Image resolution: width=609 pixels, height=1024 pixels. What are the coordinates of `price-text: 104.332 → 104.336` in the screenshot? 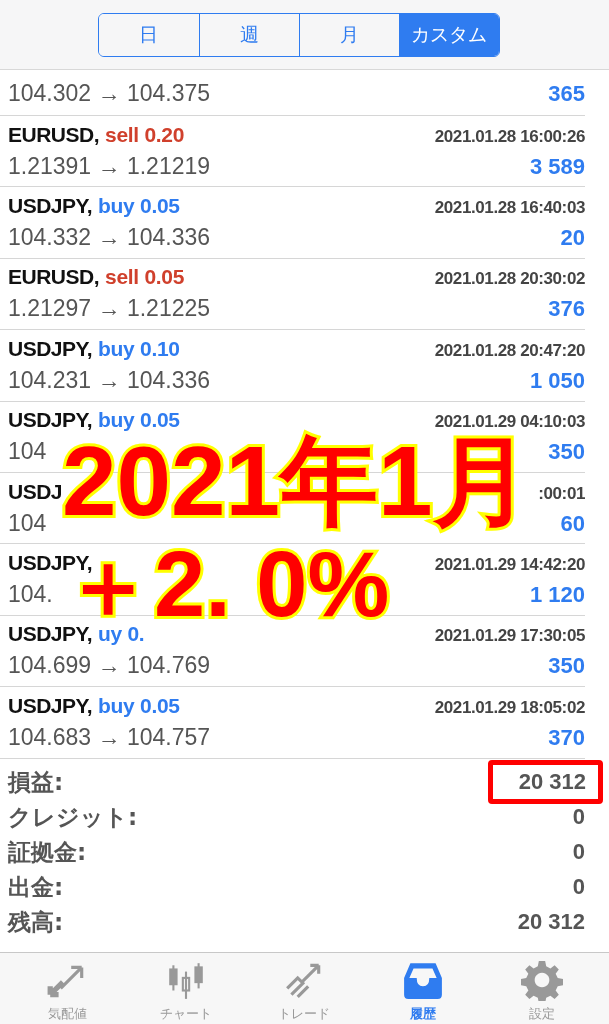 It's located at (109, 238).